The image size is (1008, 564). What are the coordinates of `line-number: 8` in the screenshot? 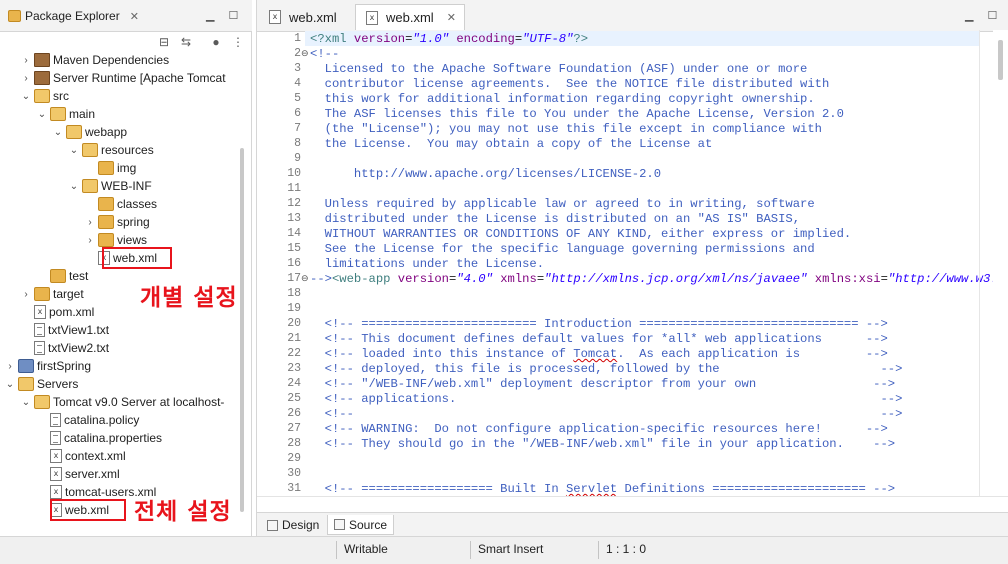 It's located at (297, 143).